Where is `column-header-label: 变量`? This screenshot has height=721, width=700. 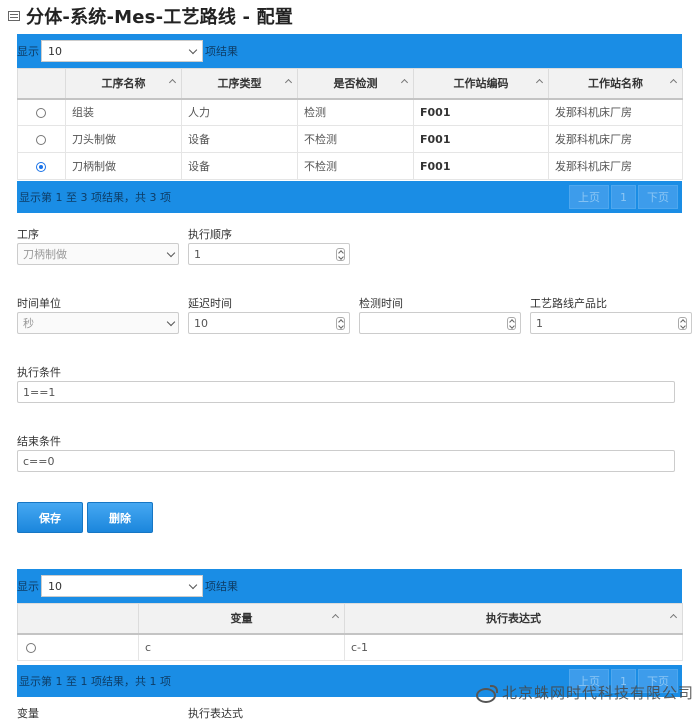
column-header-label: 变量 is located at coordinates (241, 619).